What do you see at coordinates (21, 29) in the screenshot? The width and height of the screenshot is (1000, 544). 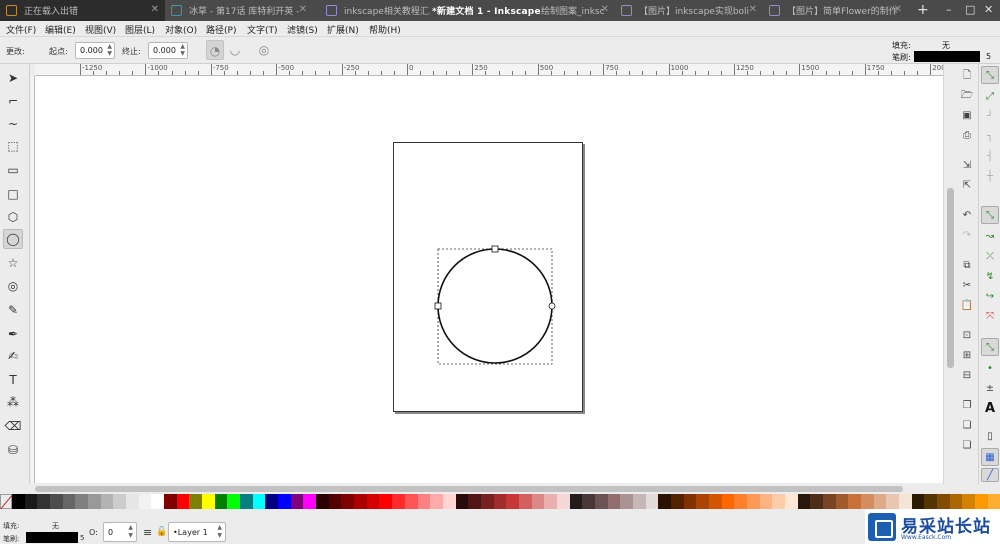 I see `menu-file: 文件(F)` at bounding box center [21, 29].